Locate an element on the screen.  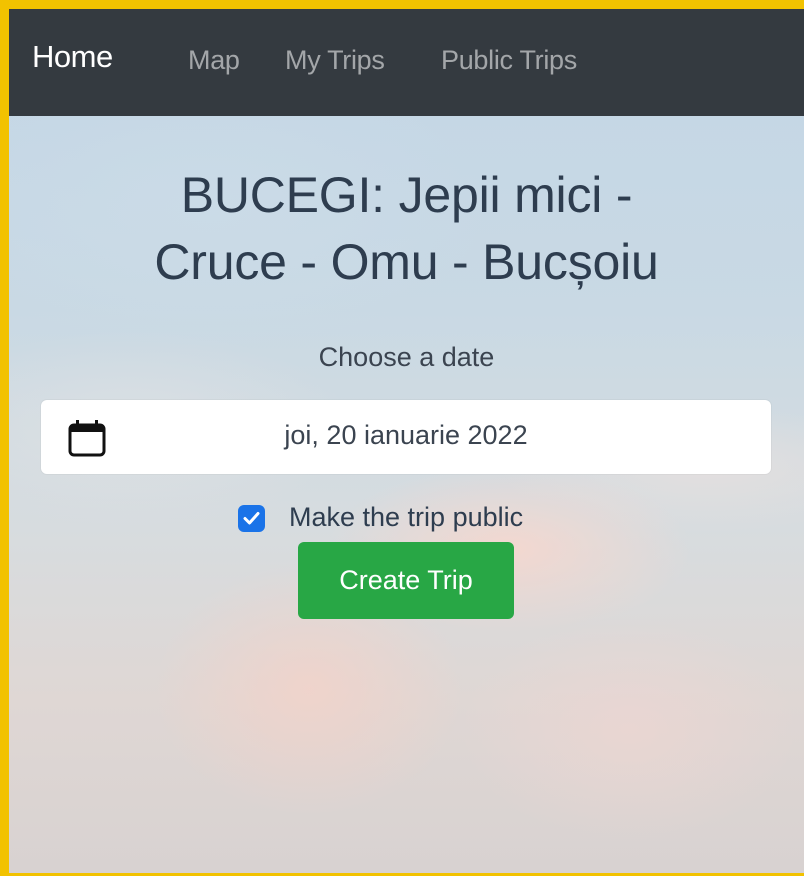
check-icon is located at coordinates (251, 518).